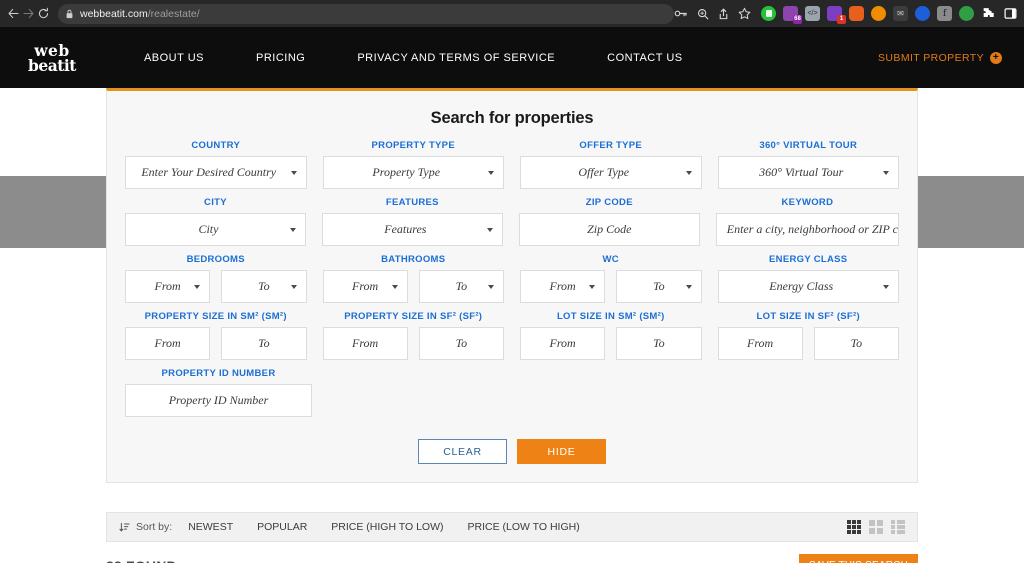  What do you see at coordinates (412, 202) in the screenshot?
I see `label-features: FEATURES` at bounding box center [412, 202].